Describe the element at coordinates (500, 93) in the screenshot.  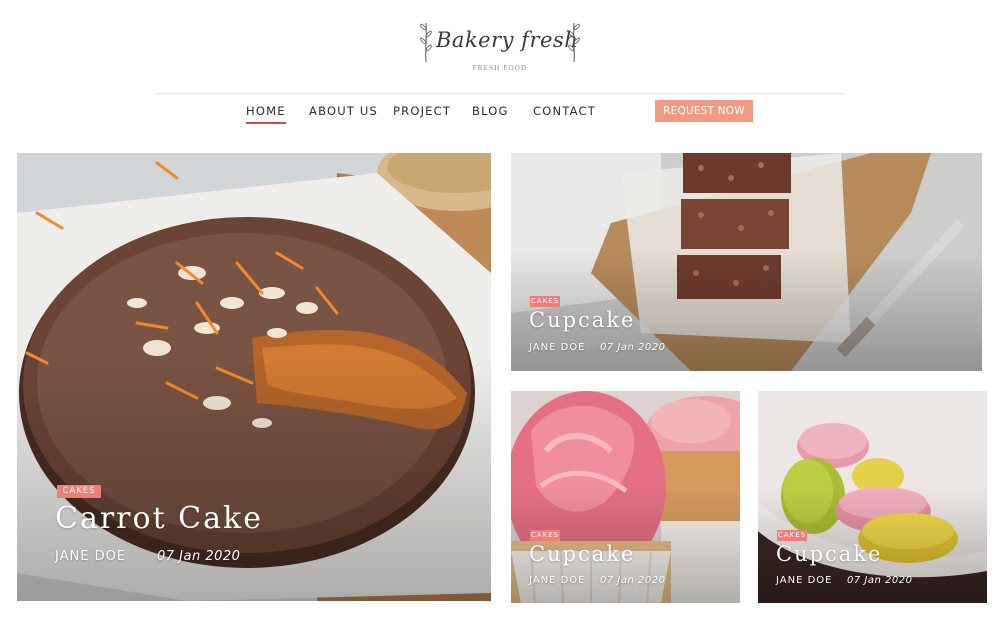
I see `header-divider` at that location.